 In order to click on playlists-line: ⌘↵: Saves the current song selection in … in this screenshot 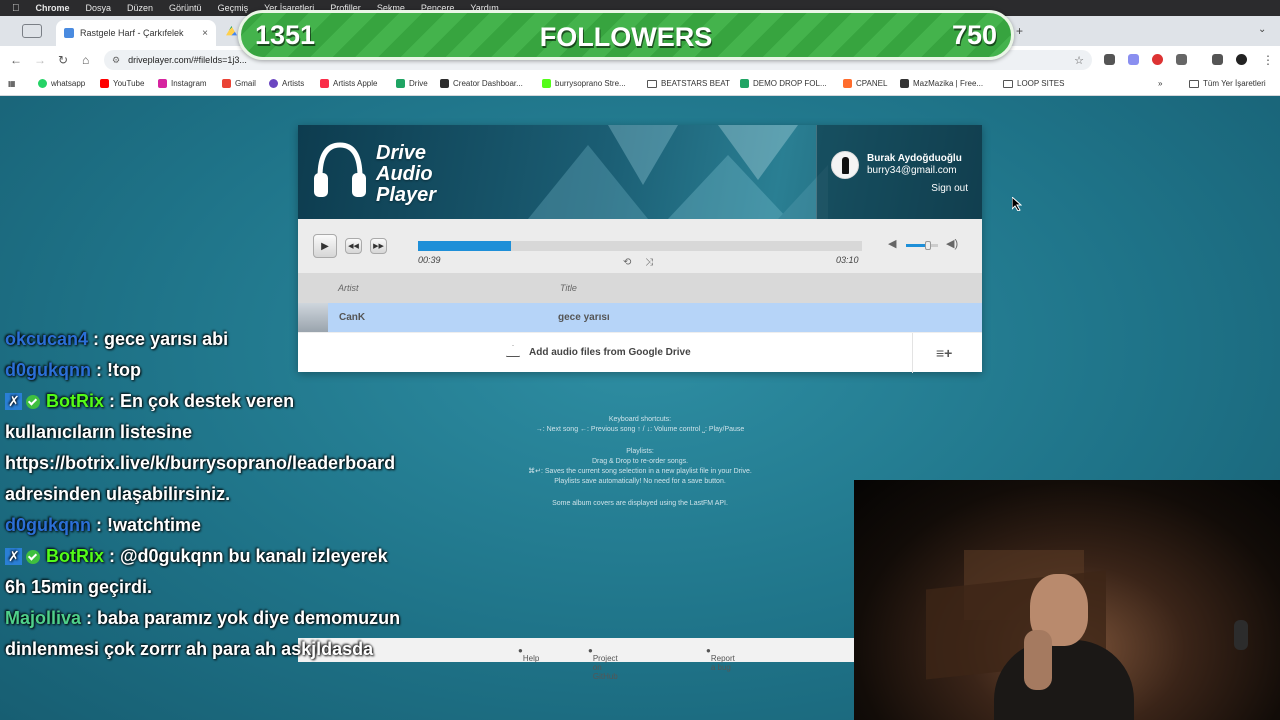, I will do `click(640, 471)`.